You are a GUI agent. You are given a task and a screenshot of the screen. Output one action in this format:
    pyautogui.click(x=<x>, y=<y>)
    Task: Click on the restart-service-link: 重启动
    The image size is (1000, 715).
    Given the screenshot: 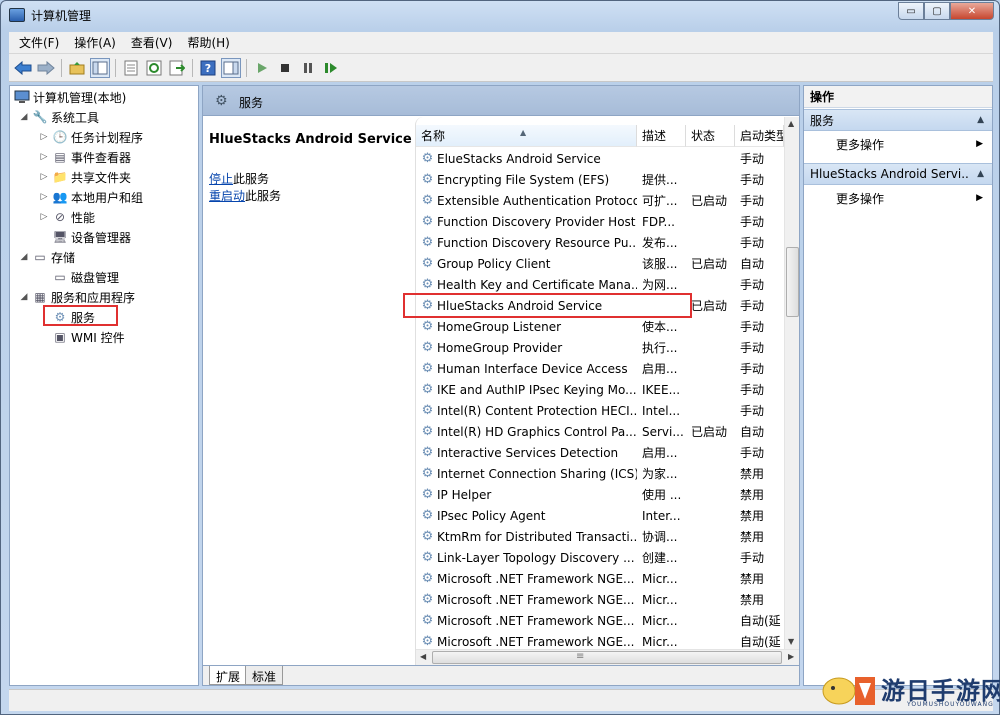 What is the action you would take?
    pyautogui.click(x=227, y=196)
    